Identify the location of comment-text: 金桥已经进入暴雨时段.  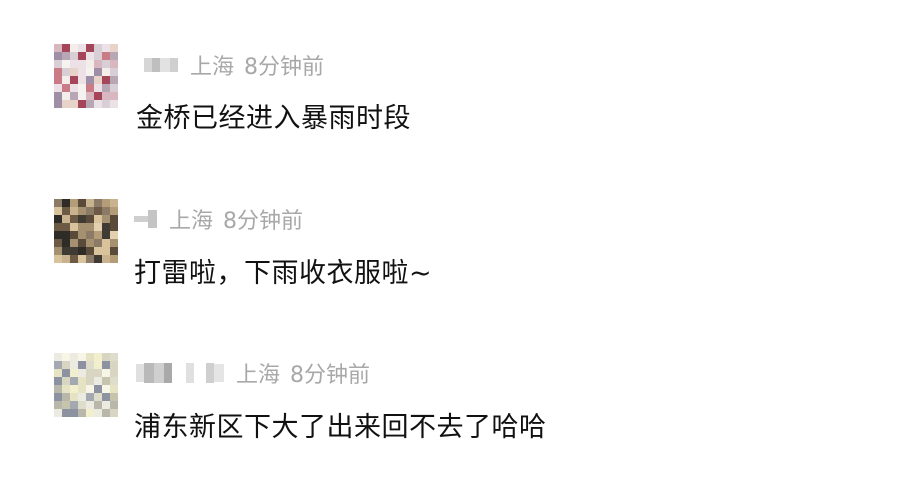
(273, 118).